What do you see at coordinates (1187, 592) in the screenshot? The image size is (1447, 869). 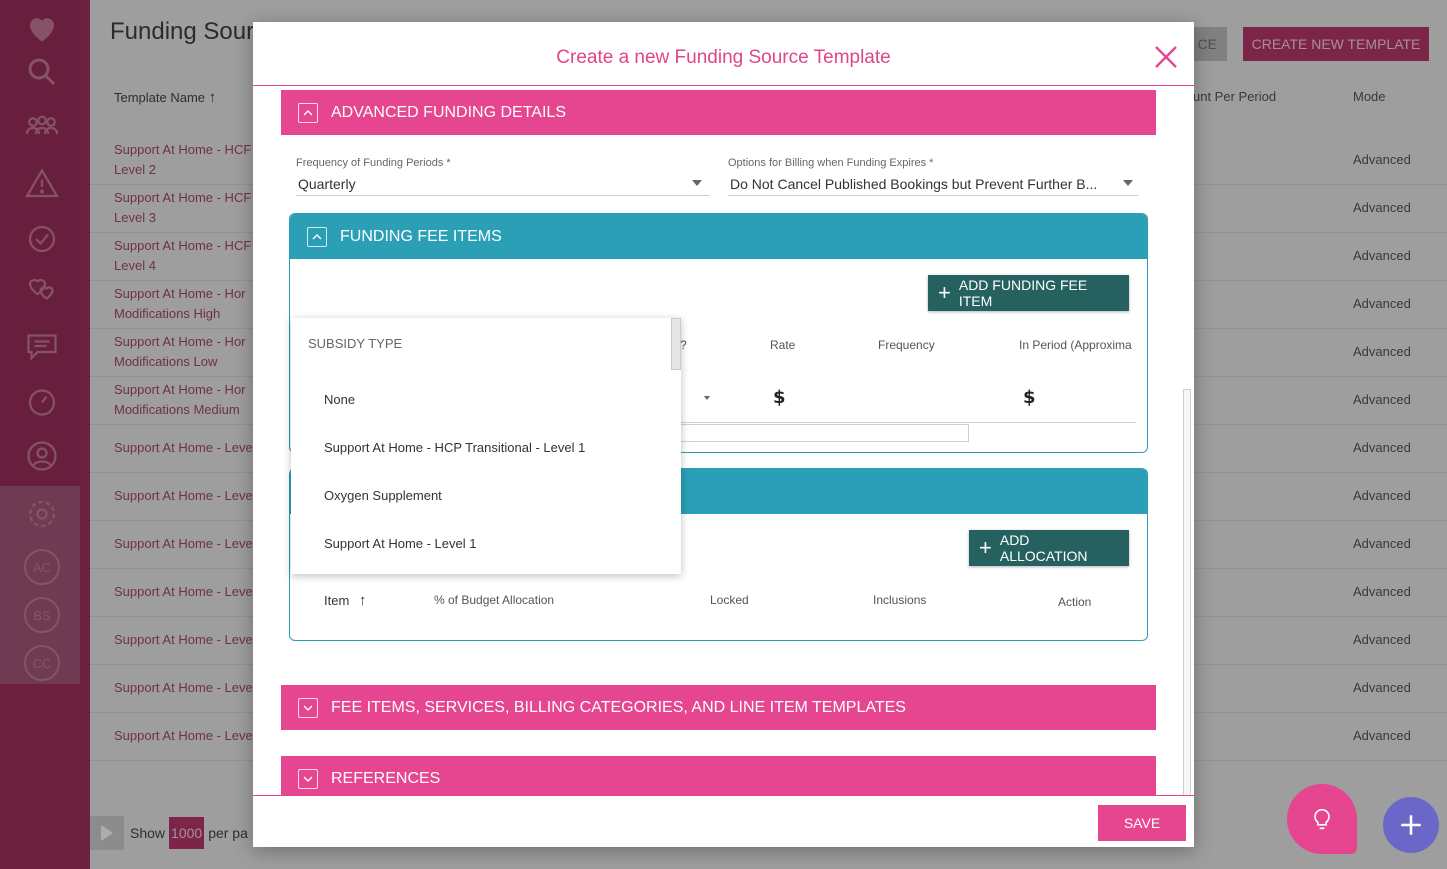 I see `modal-scrollbar` at bounding box center [1187, 592].